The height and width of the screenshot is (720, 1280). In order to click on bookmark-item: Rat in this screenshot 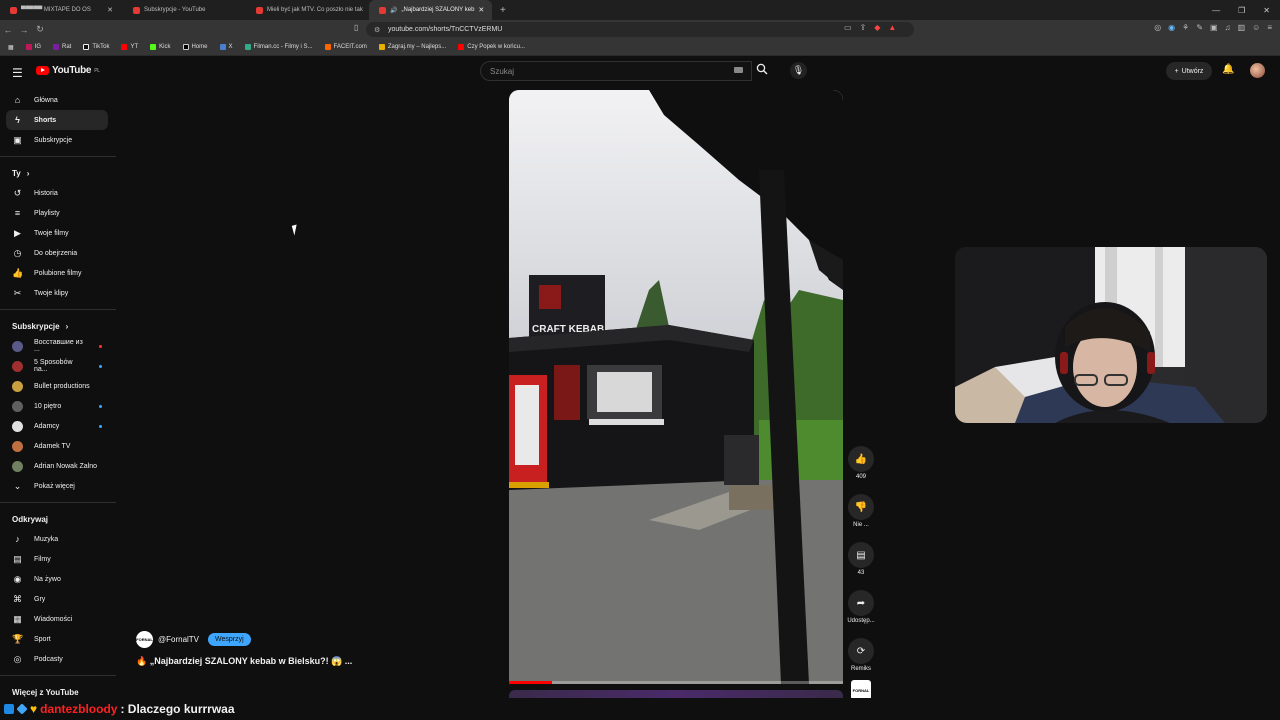, I will do `click(62, 47)`.